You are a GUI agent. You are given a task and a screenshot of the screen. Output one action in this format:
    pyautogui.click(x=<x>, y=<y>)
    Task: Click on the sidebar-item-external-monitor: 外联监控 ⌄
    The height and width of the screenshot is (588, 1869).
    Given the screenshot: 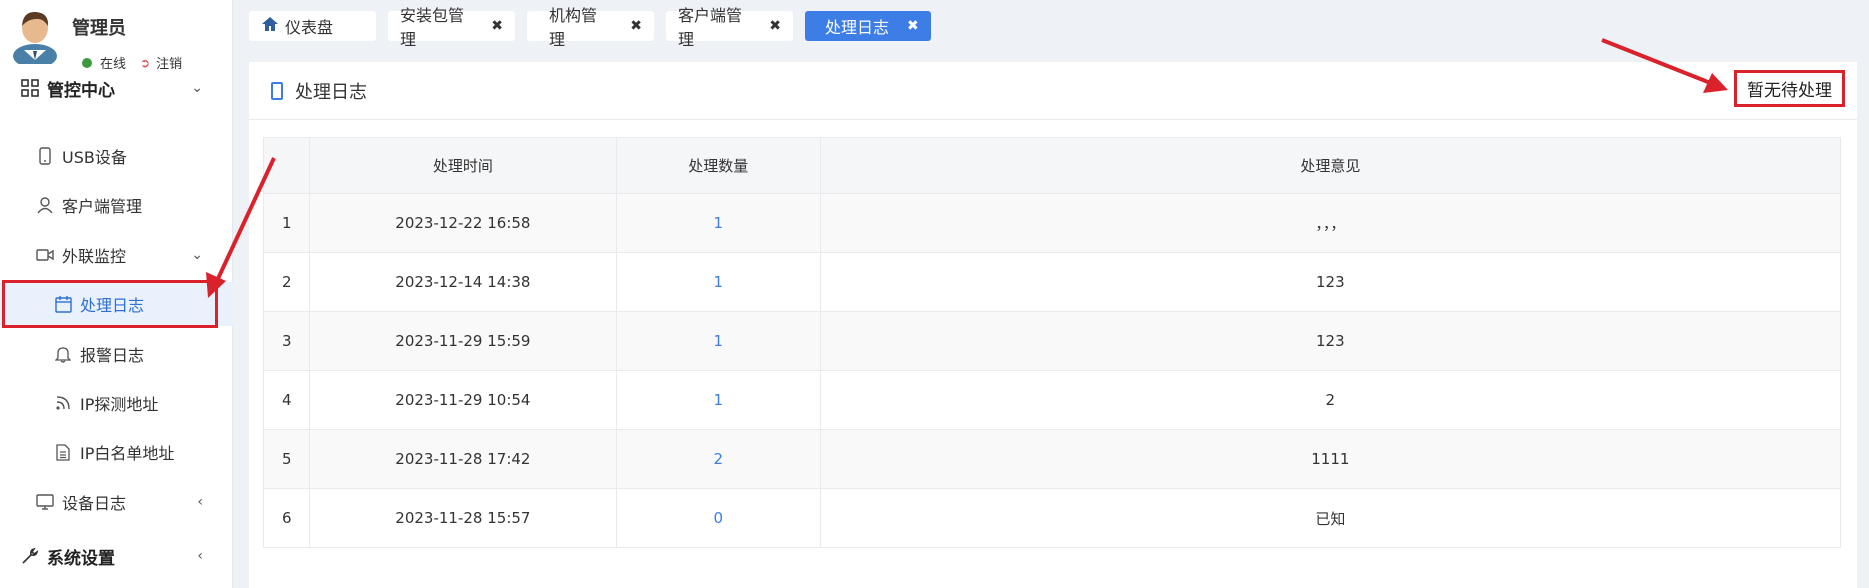 What is the action you would take?
    pyautogui.click(x=116, y=255)
    